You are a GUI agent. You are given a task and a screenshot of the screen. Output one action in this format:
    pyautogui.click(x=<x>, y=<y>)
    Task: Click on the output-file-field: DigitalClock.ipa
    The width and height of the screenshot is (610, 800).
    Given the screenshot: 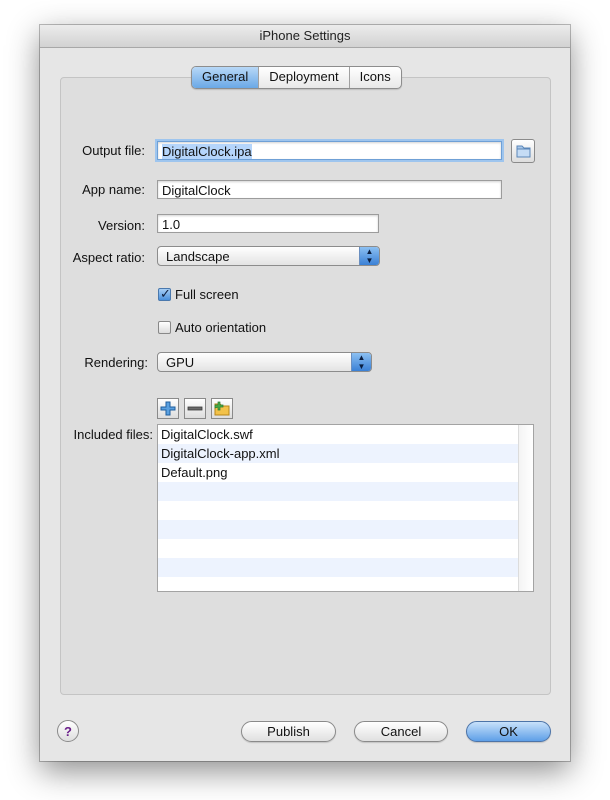 What is the action you would take?
    pyautogui.click(x=329, y=150)
    